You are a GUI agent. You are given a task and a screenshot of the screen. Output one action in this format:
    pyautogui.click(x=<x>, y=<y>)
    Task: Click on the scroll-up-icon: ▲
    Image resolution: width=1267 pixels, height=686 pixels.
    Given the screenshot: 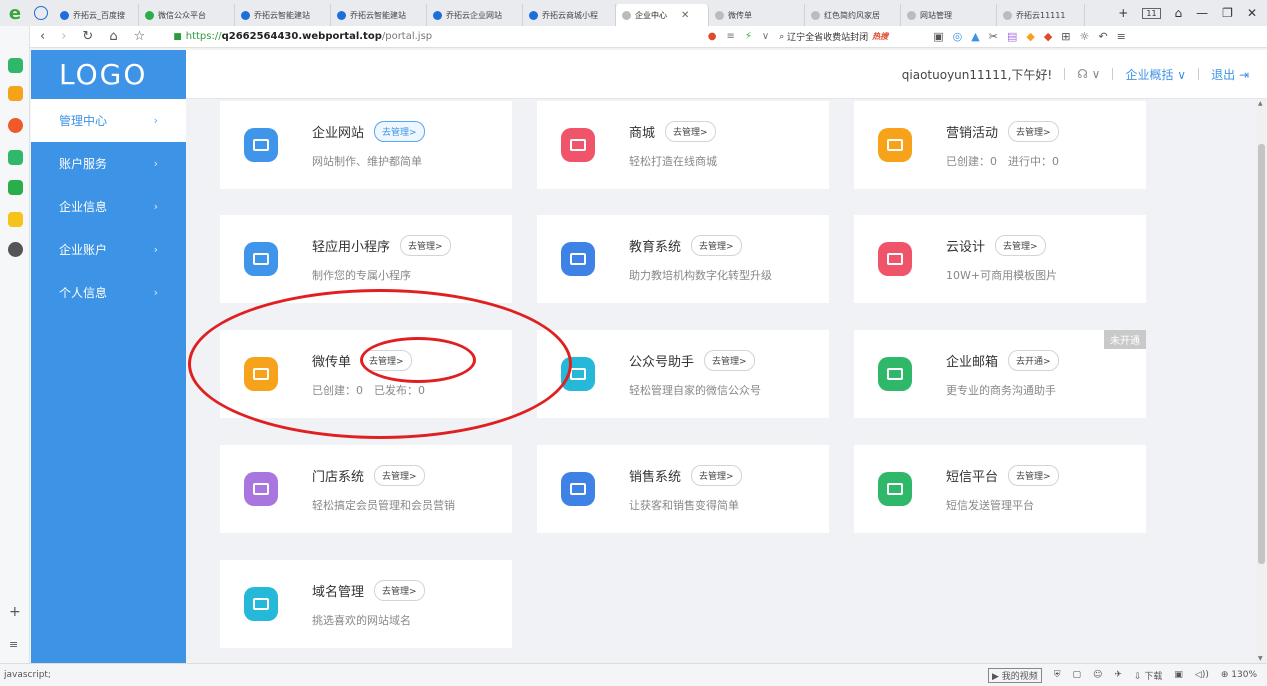 What is the action you would take?
    pyautogui.click(x=1260, y=103)
    